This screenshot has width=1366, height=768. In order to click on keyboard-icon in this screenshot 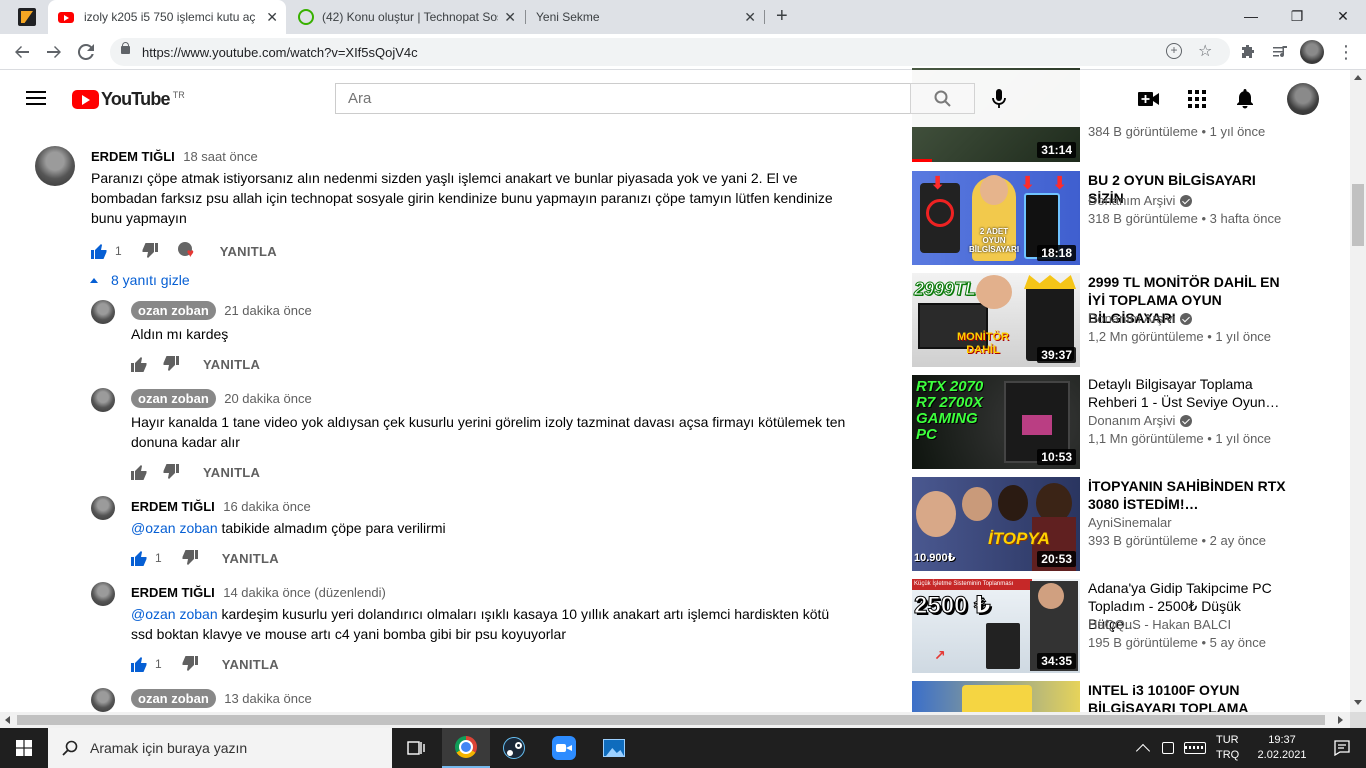, I will do `click(1195, 748)`.